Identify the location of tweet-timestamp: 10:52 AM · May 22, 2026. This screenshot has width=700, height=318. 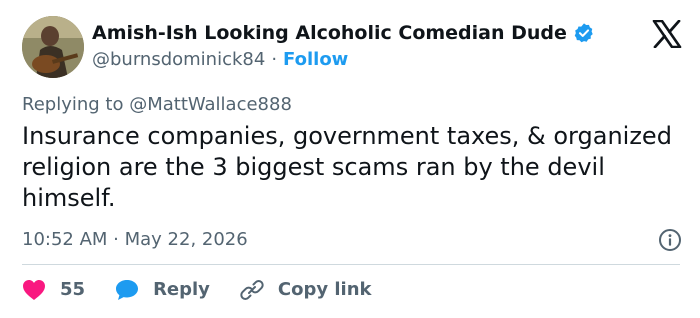
(135, 240).